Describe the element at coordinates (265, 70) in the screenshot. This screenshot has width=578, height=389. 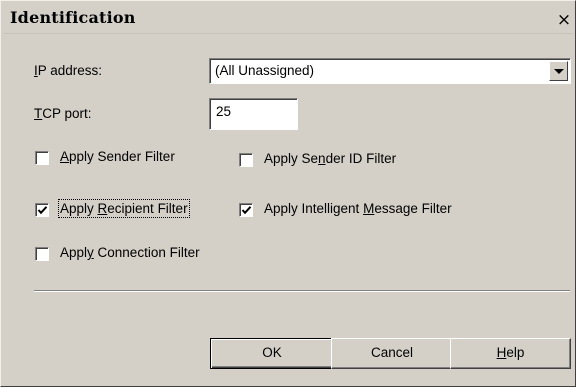
I see `ip-address-value: (All Unassigned)` at that location.